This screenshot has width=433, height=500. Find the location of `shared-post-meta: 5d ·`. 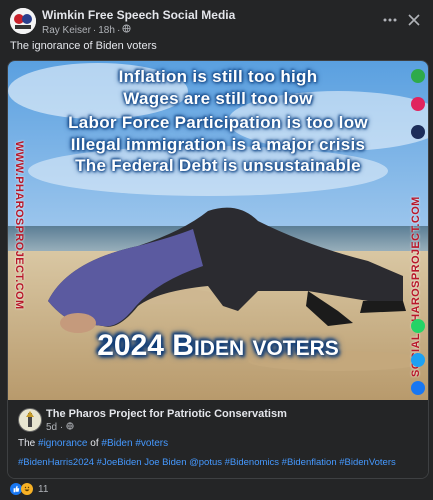

shared-post-meta: 5d · is located at coordinates (60, 427).